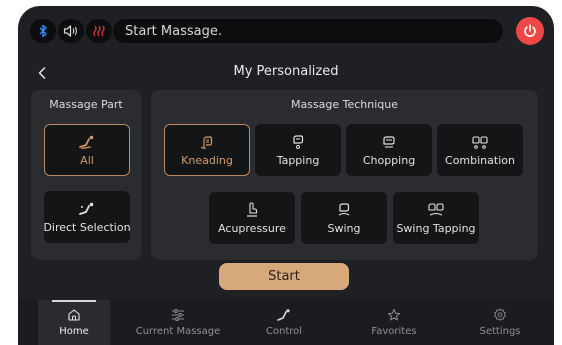 The height and width of the screenshot is (345, 562). I want to click on part-option-label: Direct Selection, so click(87, 227).